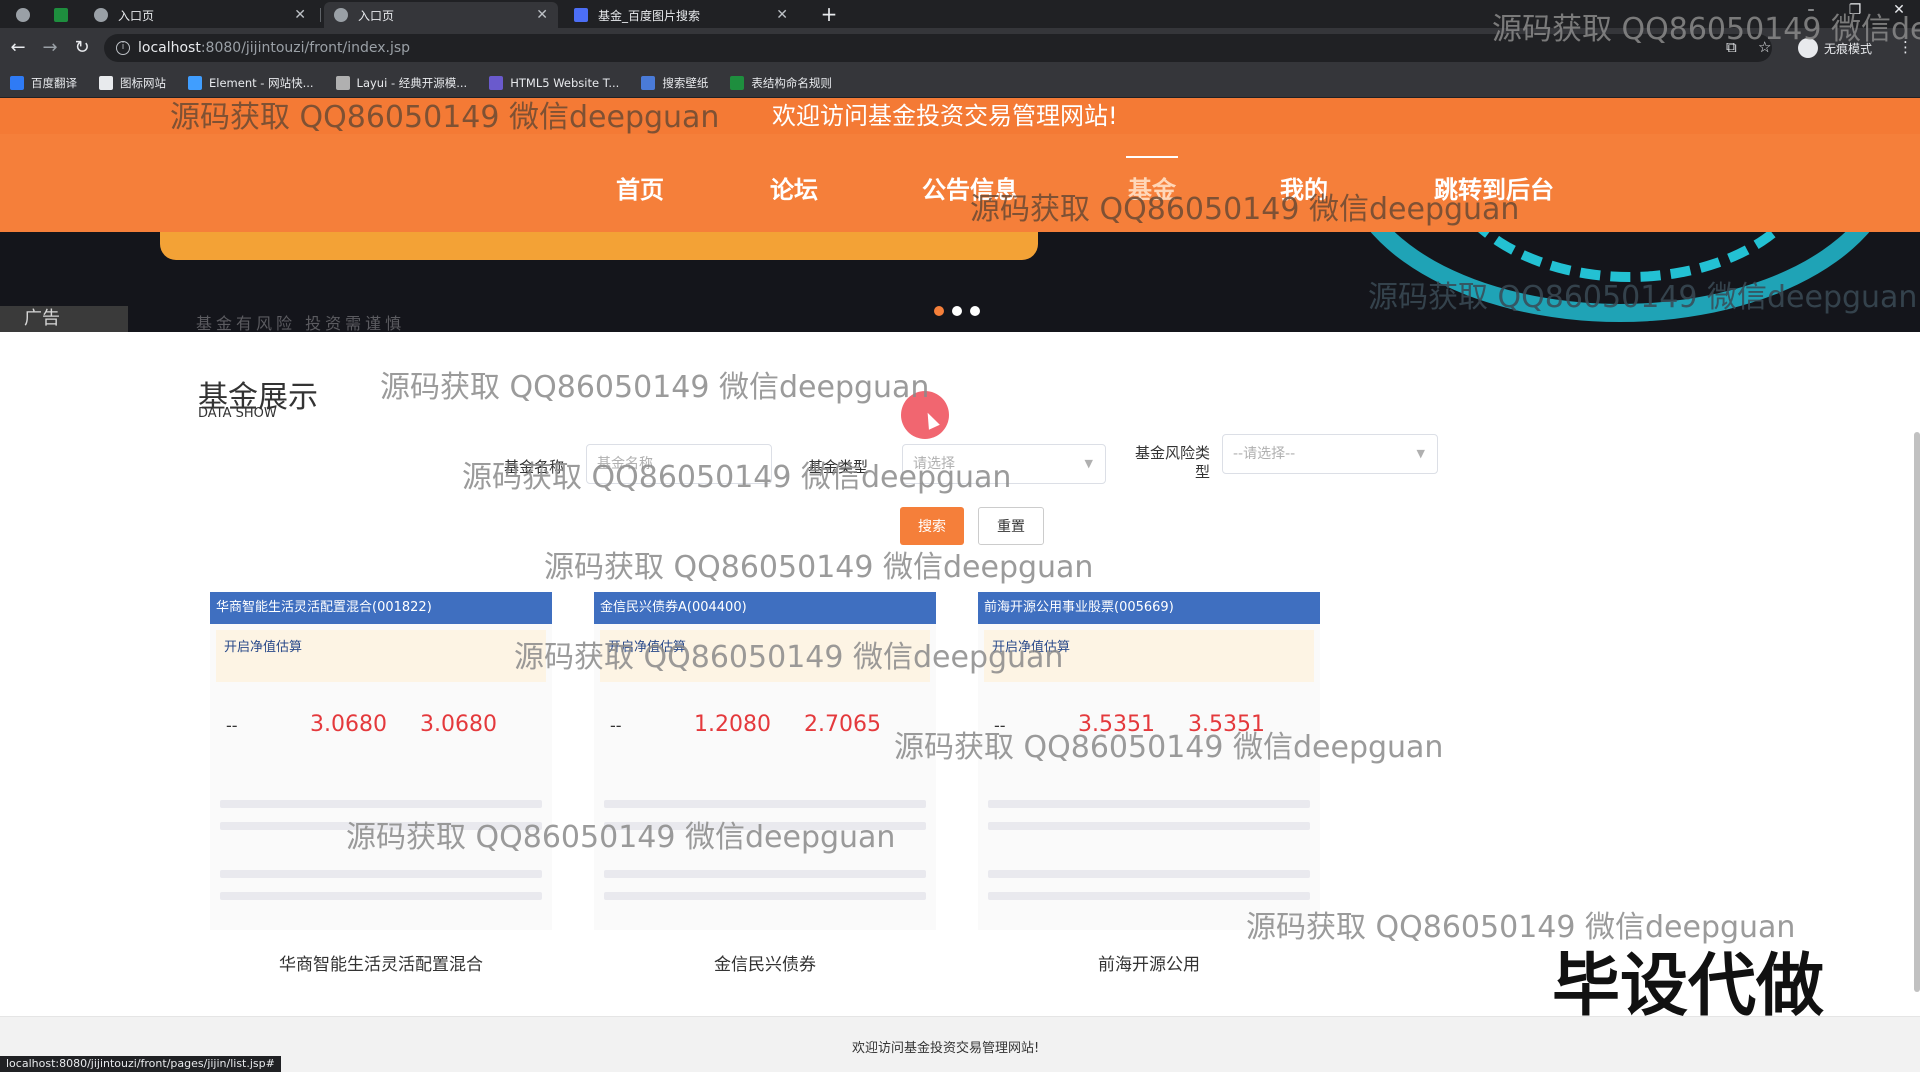  What do you see at coordinates (1011, 526) in the screenshot?
I see `reset-button: 重置` at bounding box center [1011, 526].